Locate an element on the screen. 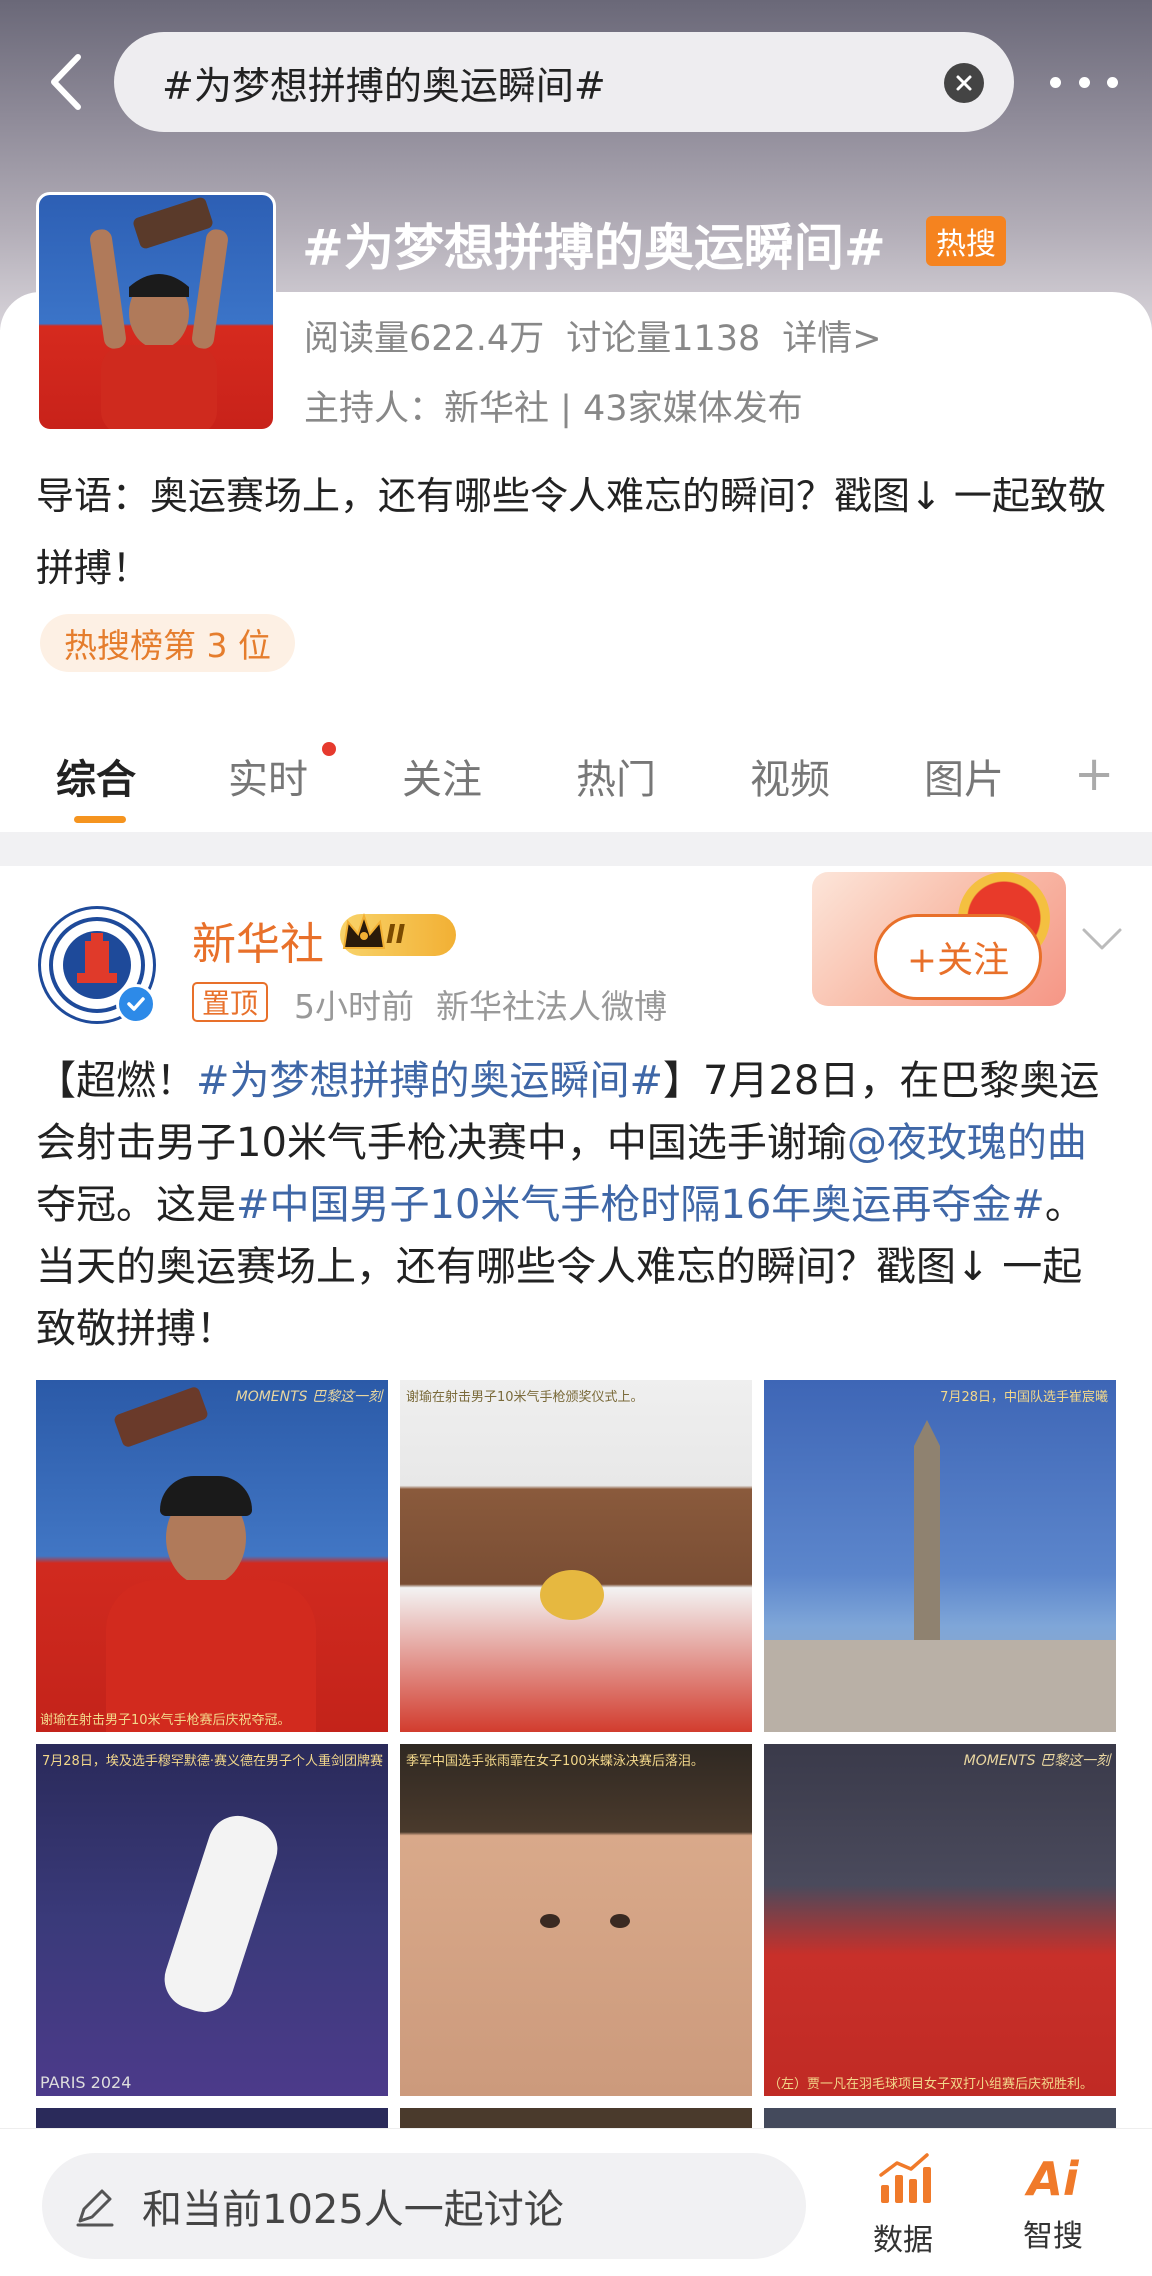  top-bar: #为梦想拼搏的奥运瞬间# is located at coordinates (576, 82).